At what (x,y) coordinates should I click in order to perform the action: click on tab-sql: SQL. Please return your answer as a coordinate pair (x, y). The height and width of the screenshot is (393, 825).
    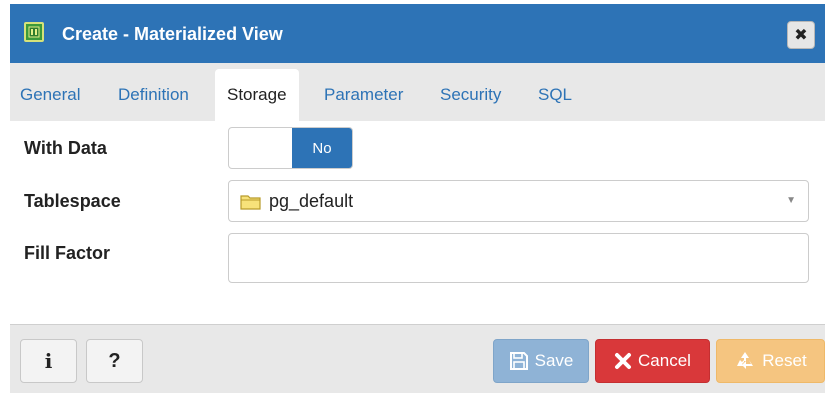
    Looking at the image, I should click on (555, 95).